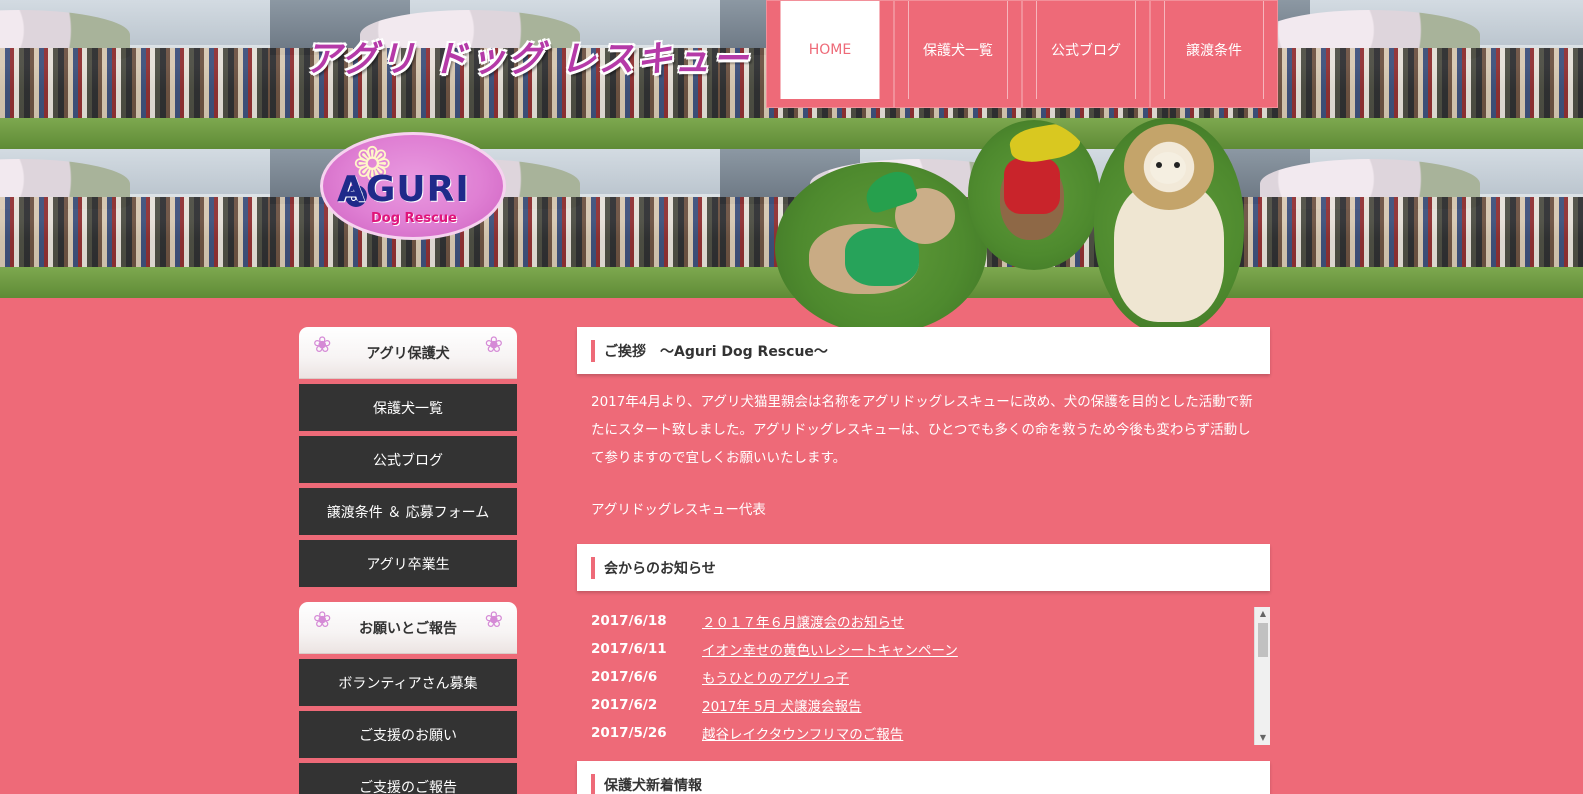 Image resolution: width=1583 pixels, height=794 pixels. Describe the element at coordinates (660, 568) in the screenshot. I see `news-heading-text: 会からのお知らせ` at that location.